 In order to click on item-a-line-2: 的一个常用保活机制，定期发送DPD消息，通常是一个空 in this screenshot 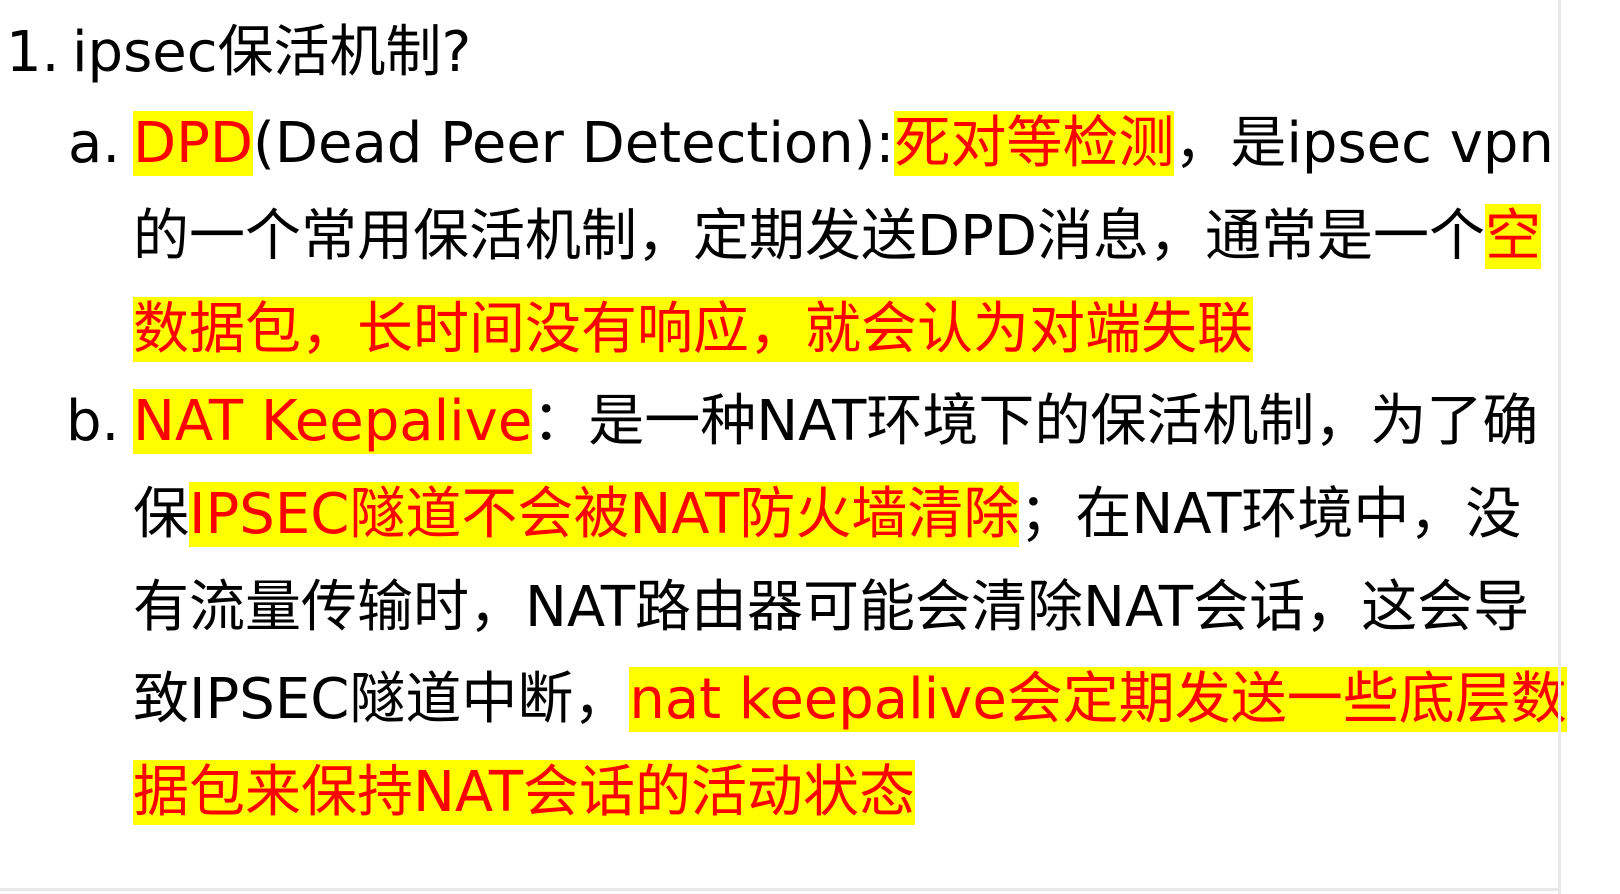, I will do `click(837, 237)`.